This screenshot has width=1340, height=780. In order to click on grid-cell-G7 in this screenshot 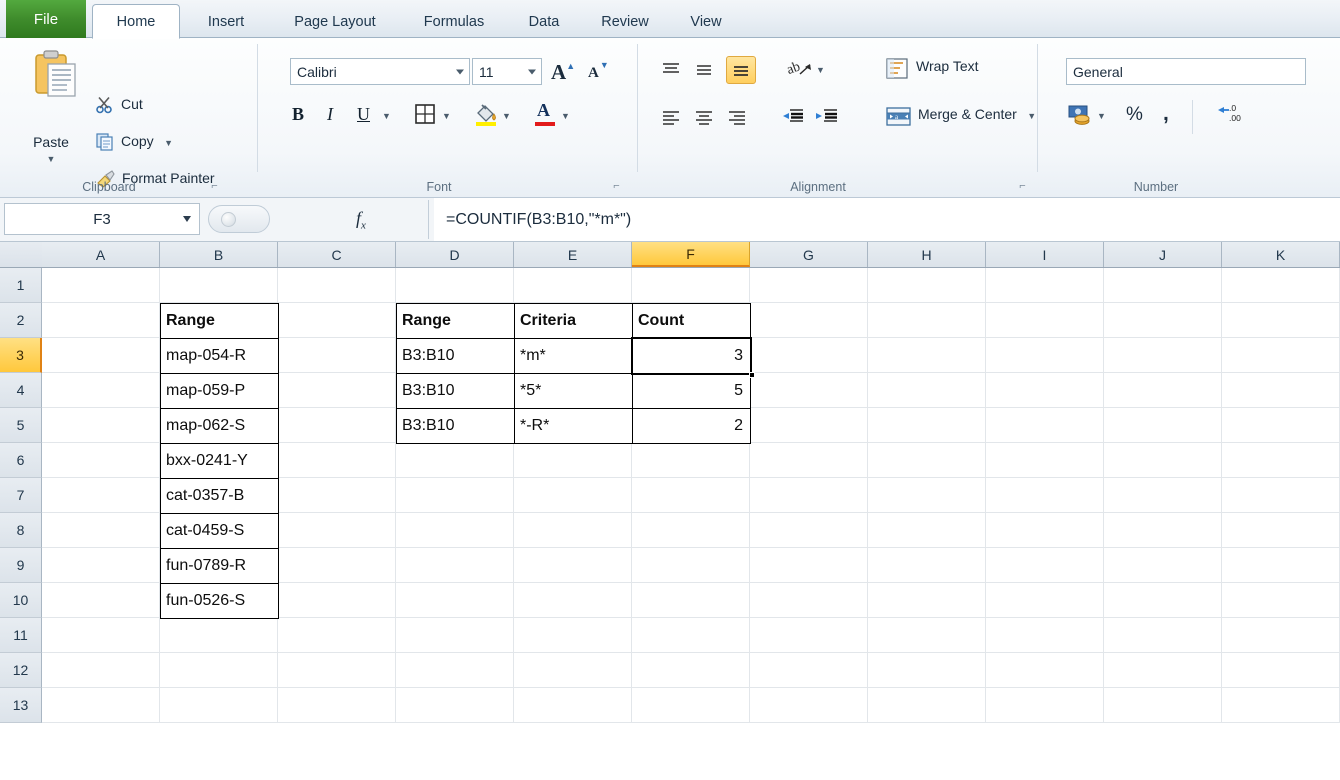, I will do `click(809, 495)`.